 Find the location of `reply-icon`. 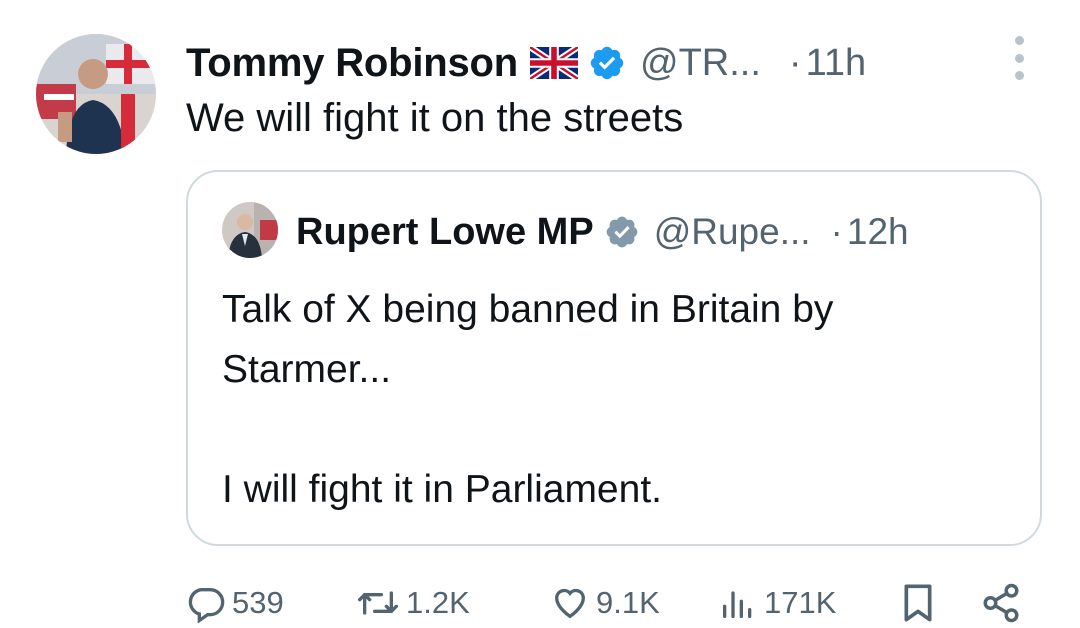

reply-icon is located at coordinates (206, 603).